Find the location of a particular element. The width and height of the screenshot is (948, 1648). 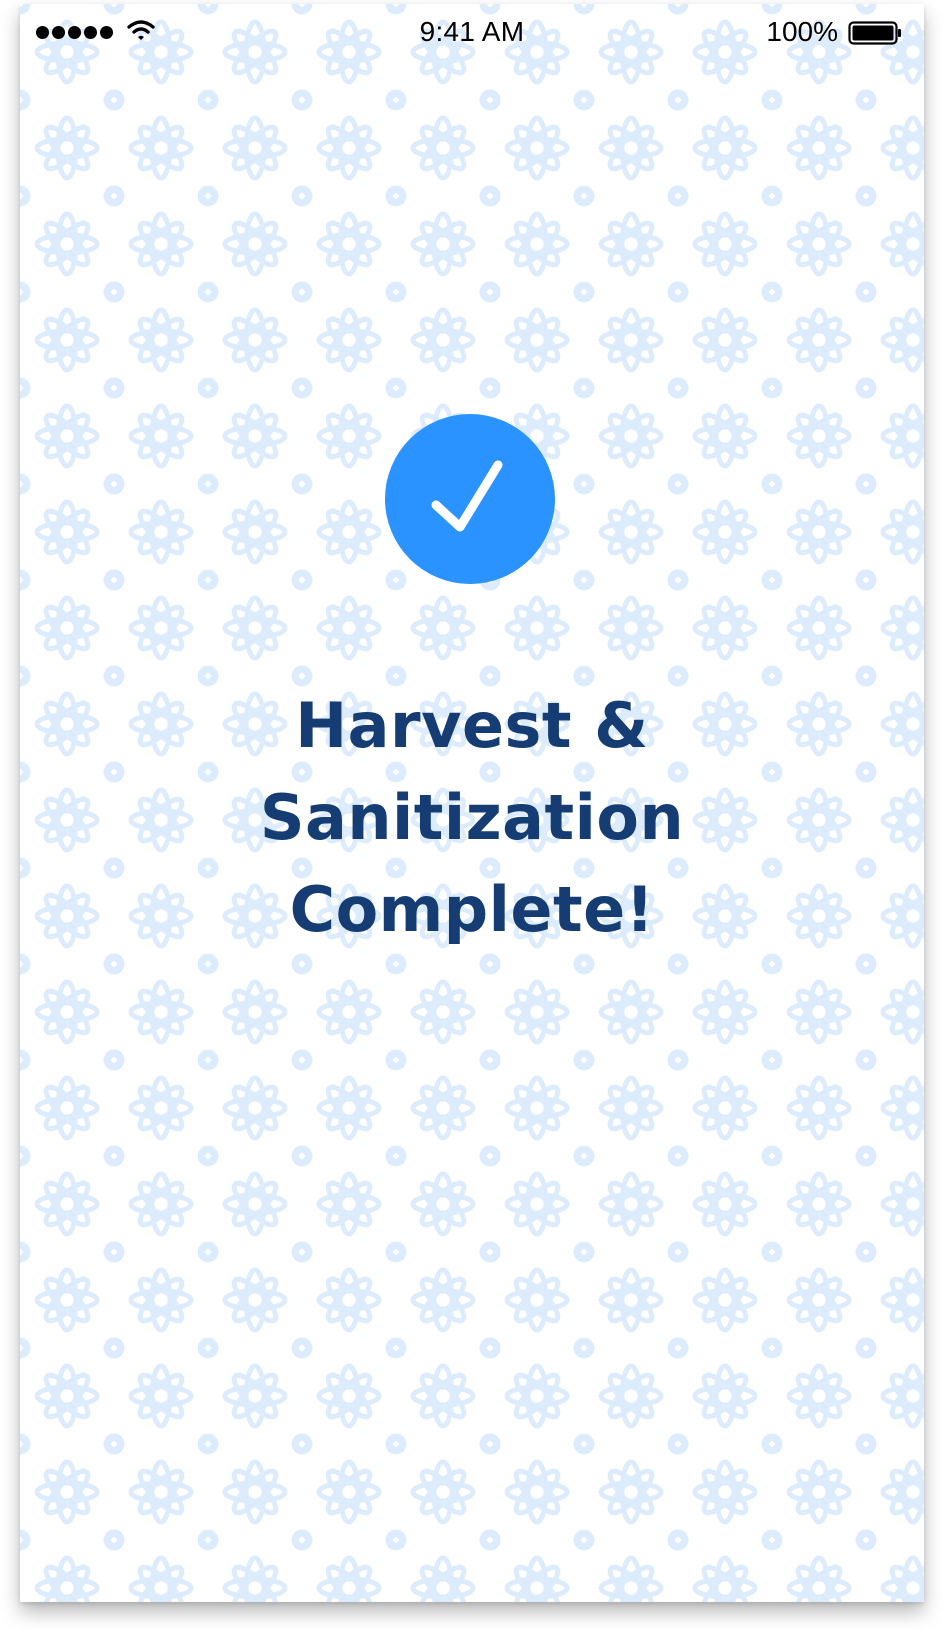

title-line-1: Harvest & is located at coordinates (472, 725).